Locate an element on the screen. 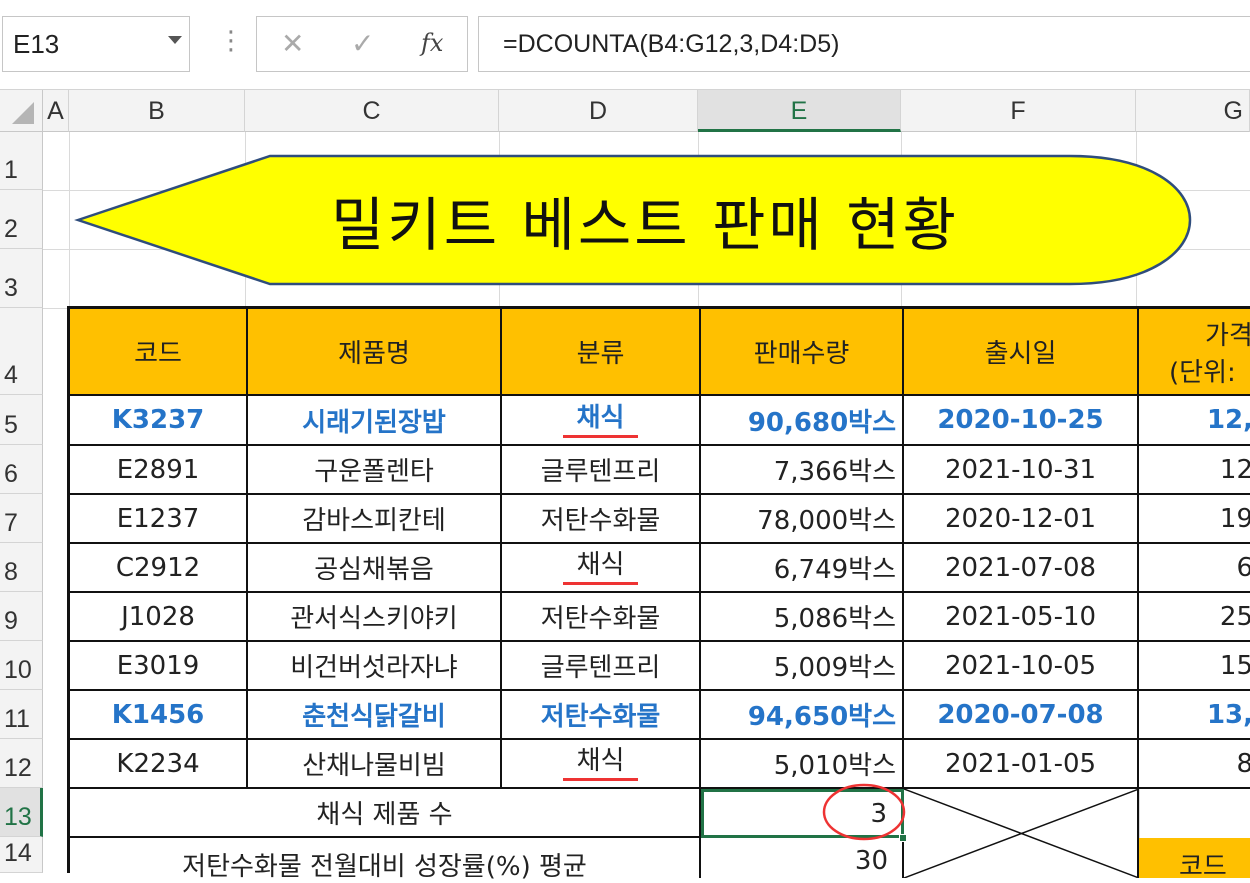  cell-g13 is located at coordinates (1194, 813).